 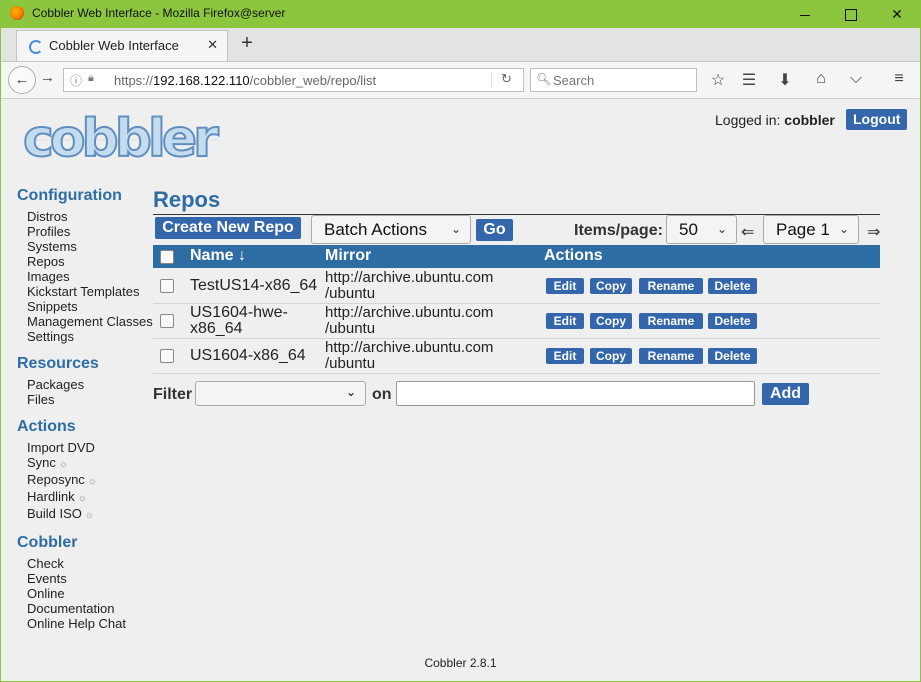 What do you see at coordinates (92, 246) in the screenshot?
I see `sidebar-item-systems: Systems` at bounding box center [92, 246].